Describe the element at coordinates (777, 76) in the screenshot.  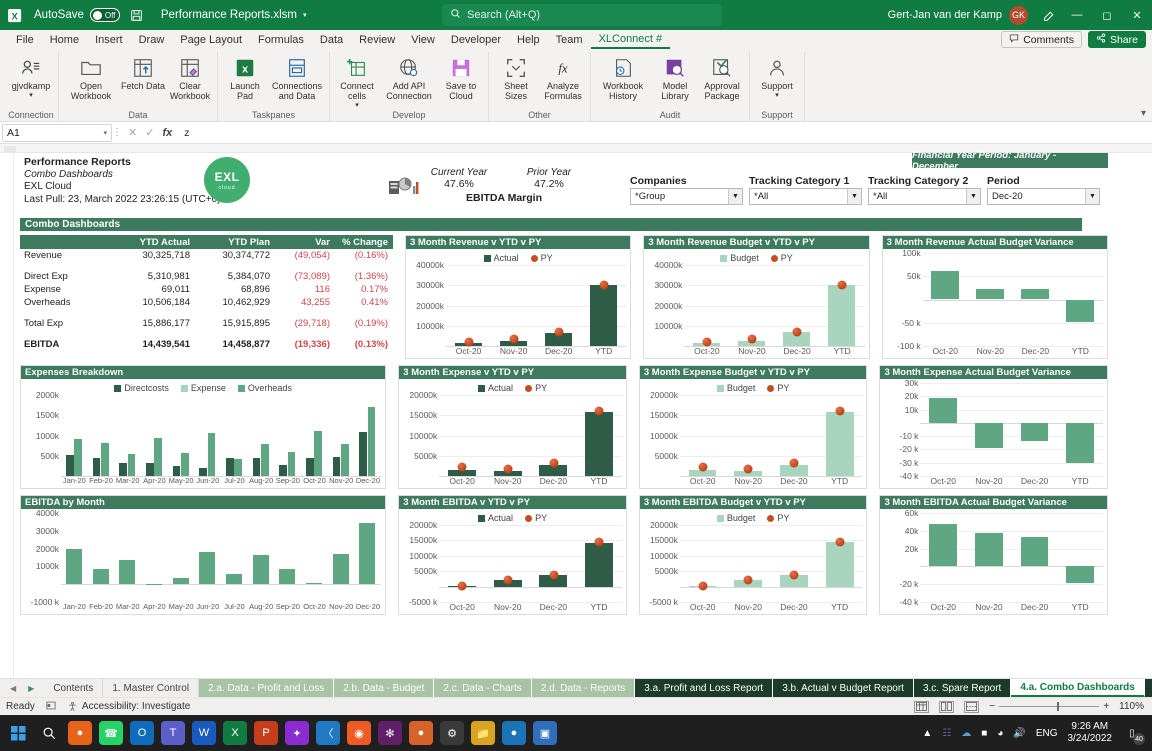
I see `ribbon-button-support: Support ▾` at that location.